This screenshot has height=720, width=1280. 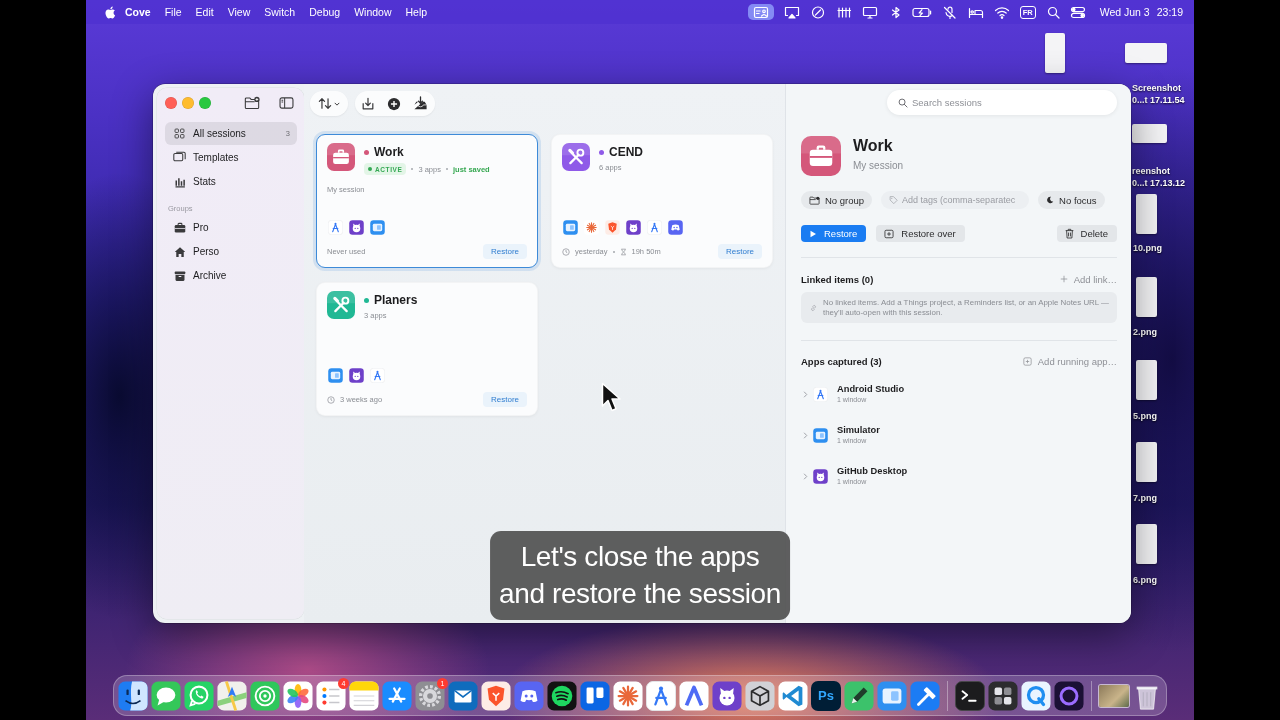 What do you see at coordinates (430, 695) in the screenshot?
I see `gear-app-icon` at bounding box center [430, 695].